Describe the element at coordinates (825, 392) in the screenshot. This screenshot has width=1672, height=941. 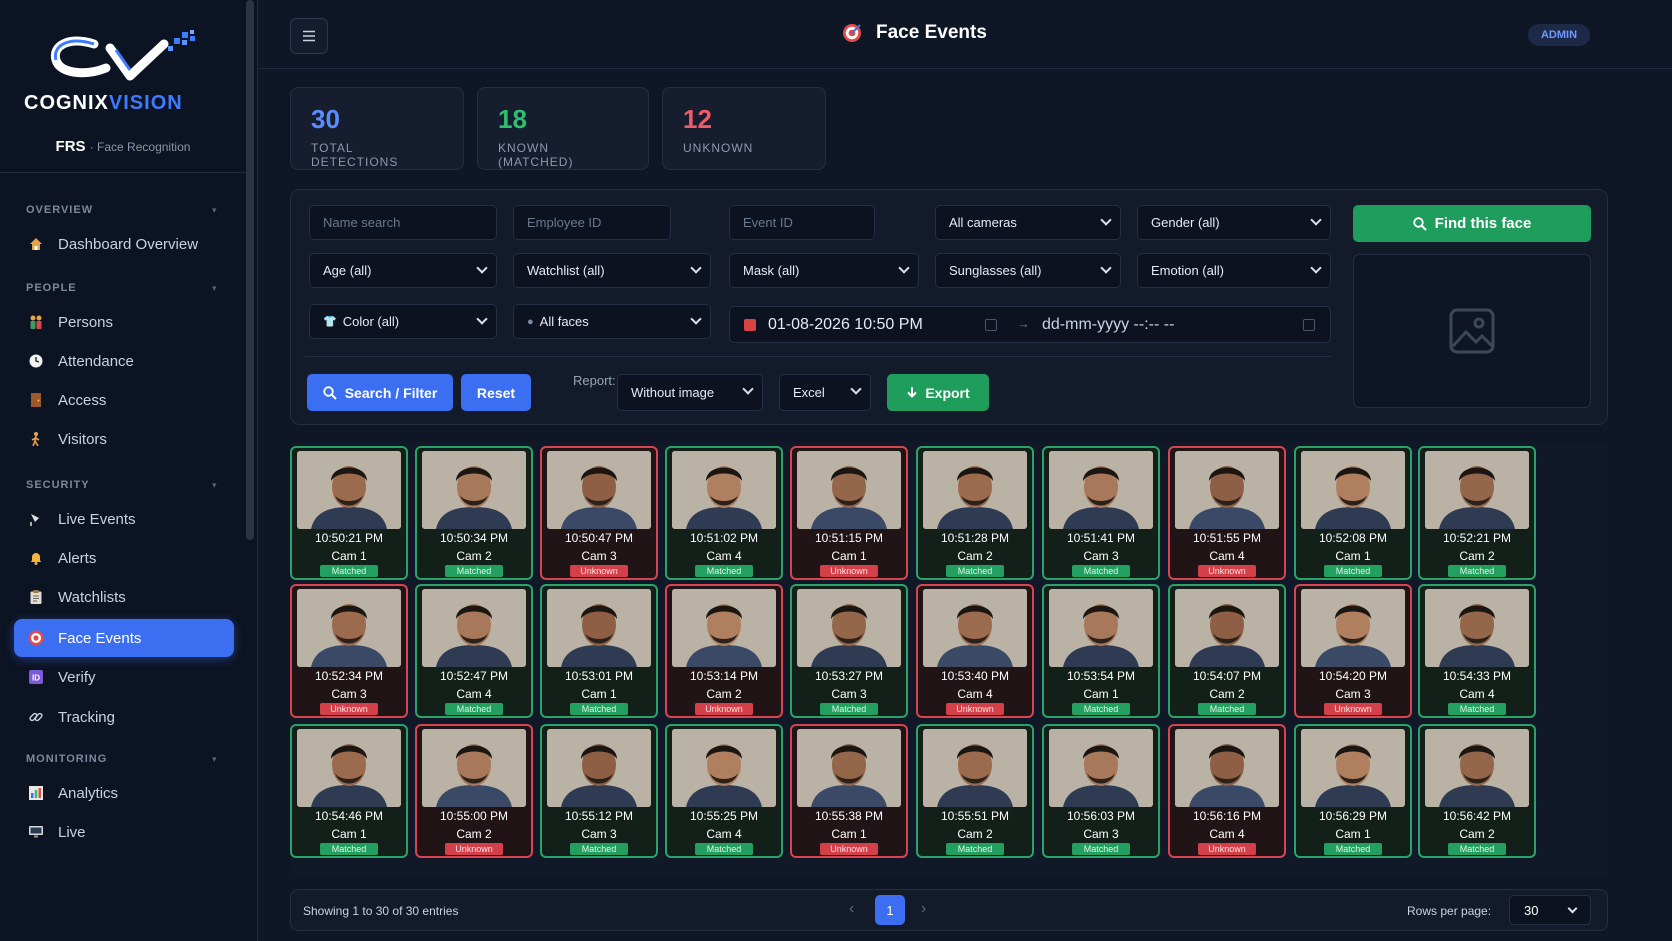
I see `export-format-select: Excel` at that location.